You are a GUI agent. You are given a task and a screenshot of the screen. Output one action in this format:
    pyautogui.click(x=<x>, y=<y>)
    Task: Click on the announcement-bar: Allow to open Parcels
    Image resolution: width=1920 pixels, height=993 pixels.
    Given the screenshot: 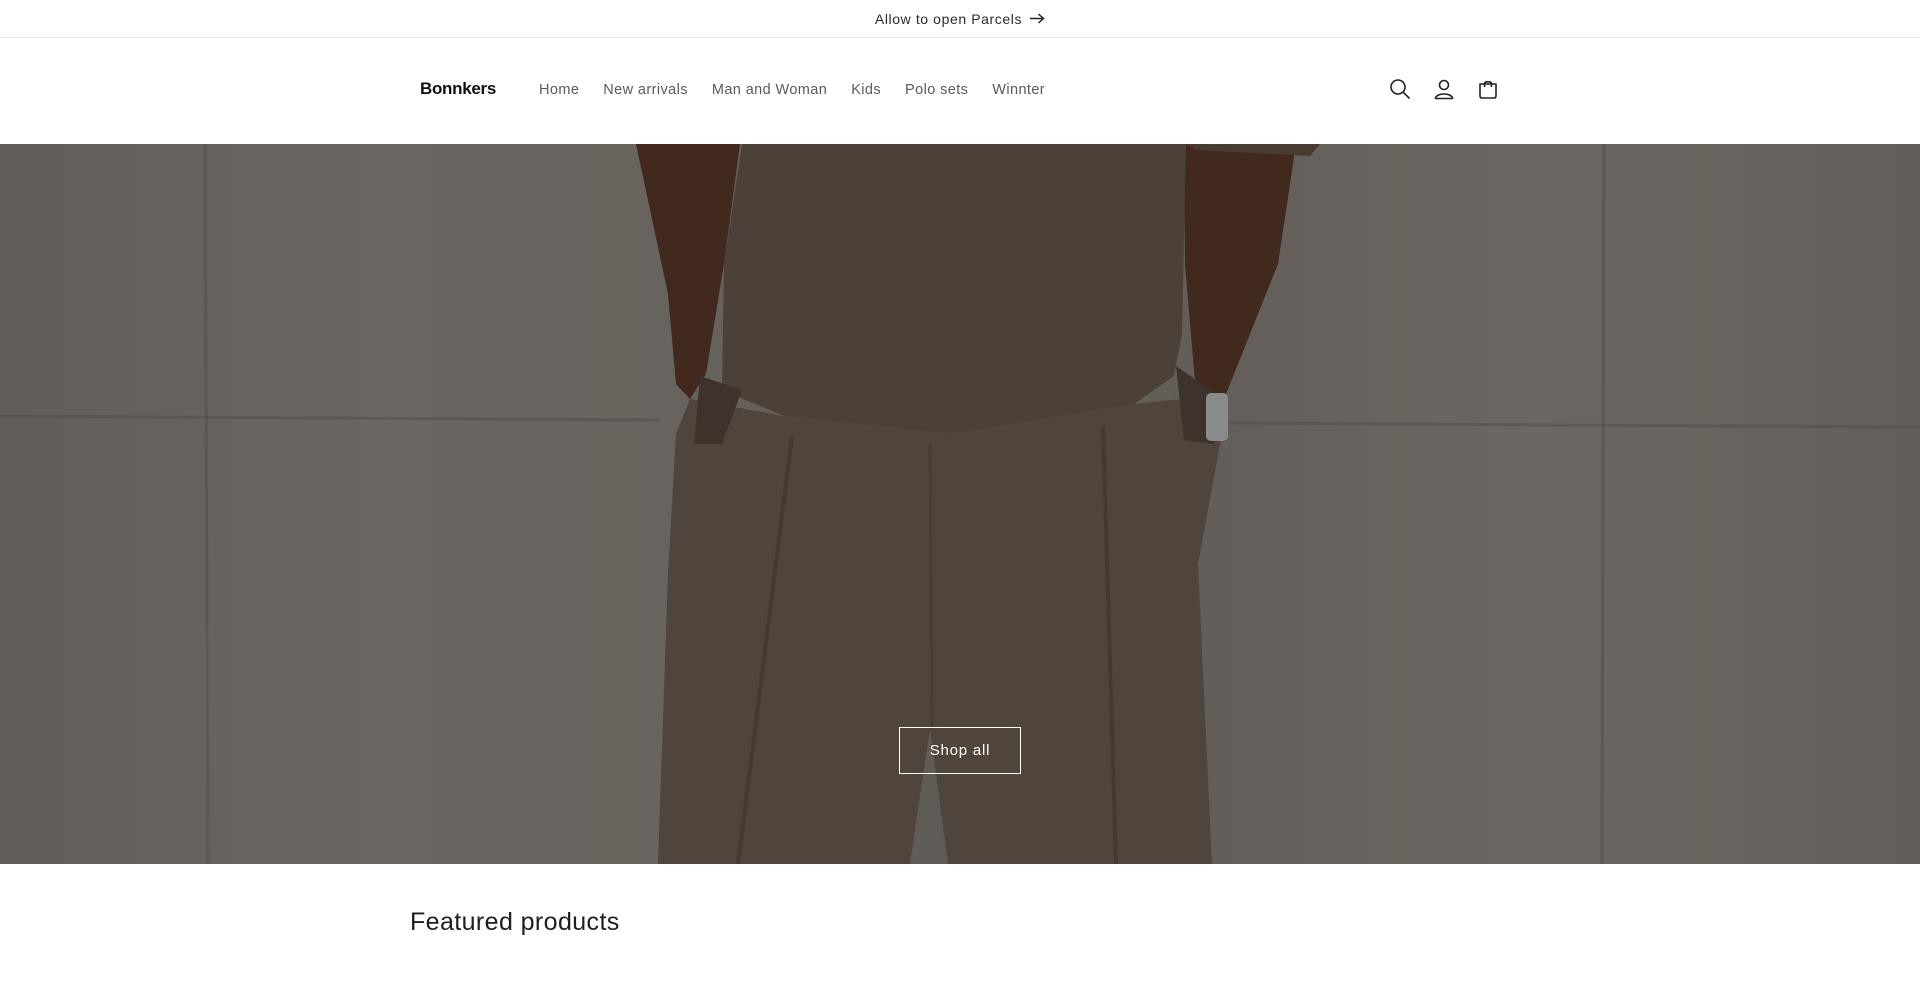 What is the action you would take?
    pyautogui.click(x=960, y=19)
    